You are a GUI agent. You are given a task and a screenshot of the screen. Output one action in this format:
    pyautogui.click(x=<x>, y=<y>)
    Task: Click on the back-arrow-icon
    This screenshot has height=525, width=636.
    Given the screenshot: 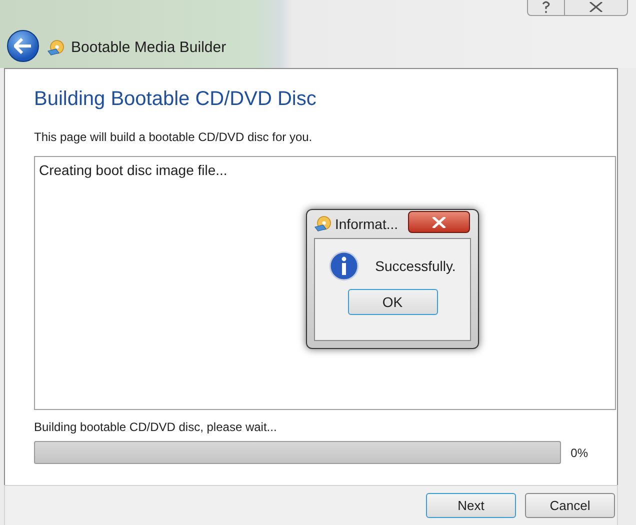 What is the action you would take?
    pyautogui.click(x=23, y=46)
    